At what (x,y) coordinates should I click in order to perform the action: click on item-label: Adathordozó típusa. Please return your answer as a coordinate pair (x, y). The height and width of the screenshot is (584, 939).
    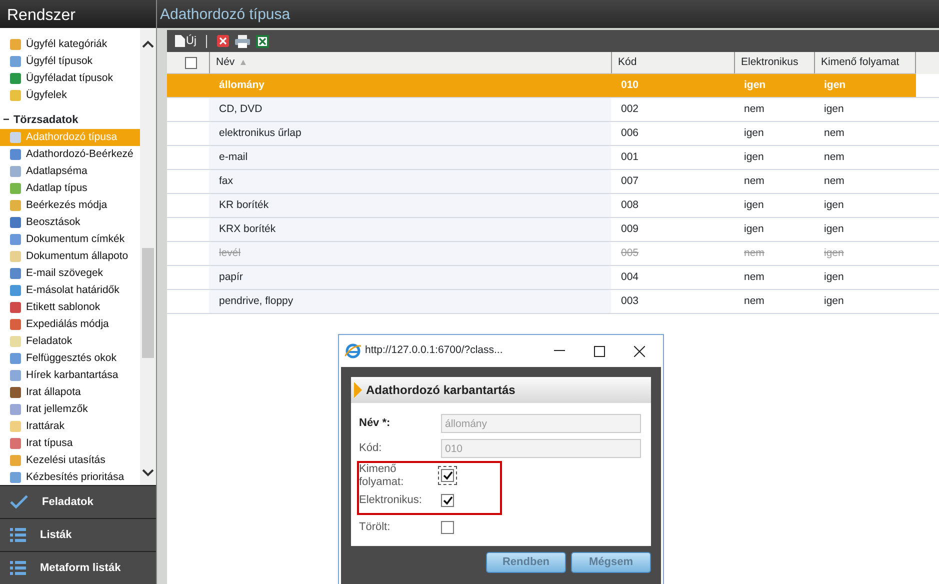
    Looking at the image, I should click on (72, 137).